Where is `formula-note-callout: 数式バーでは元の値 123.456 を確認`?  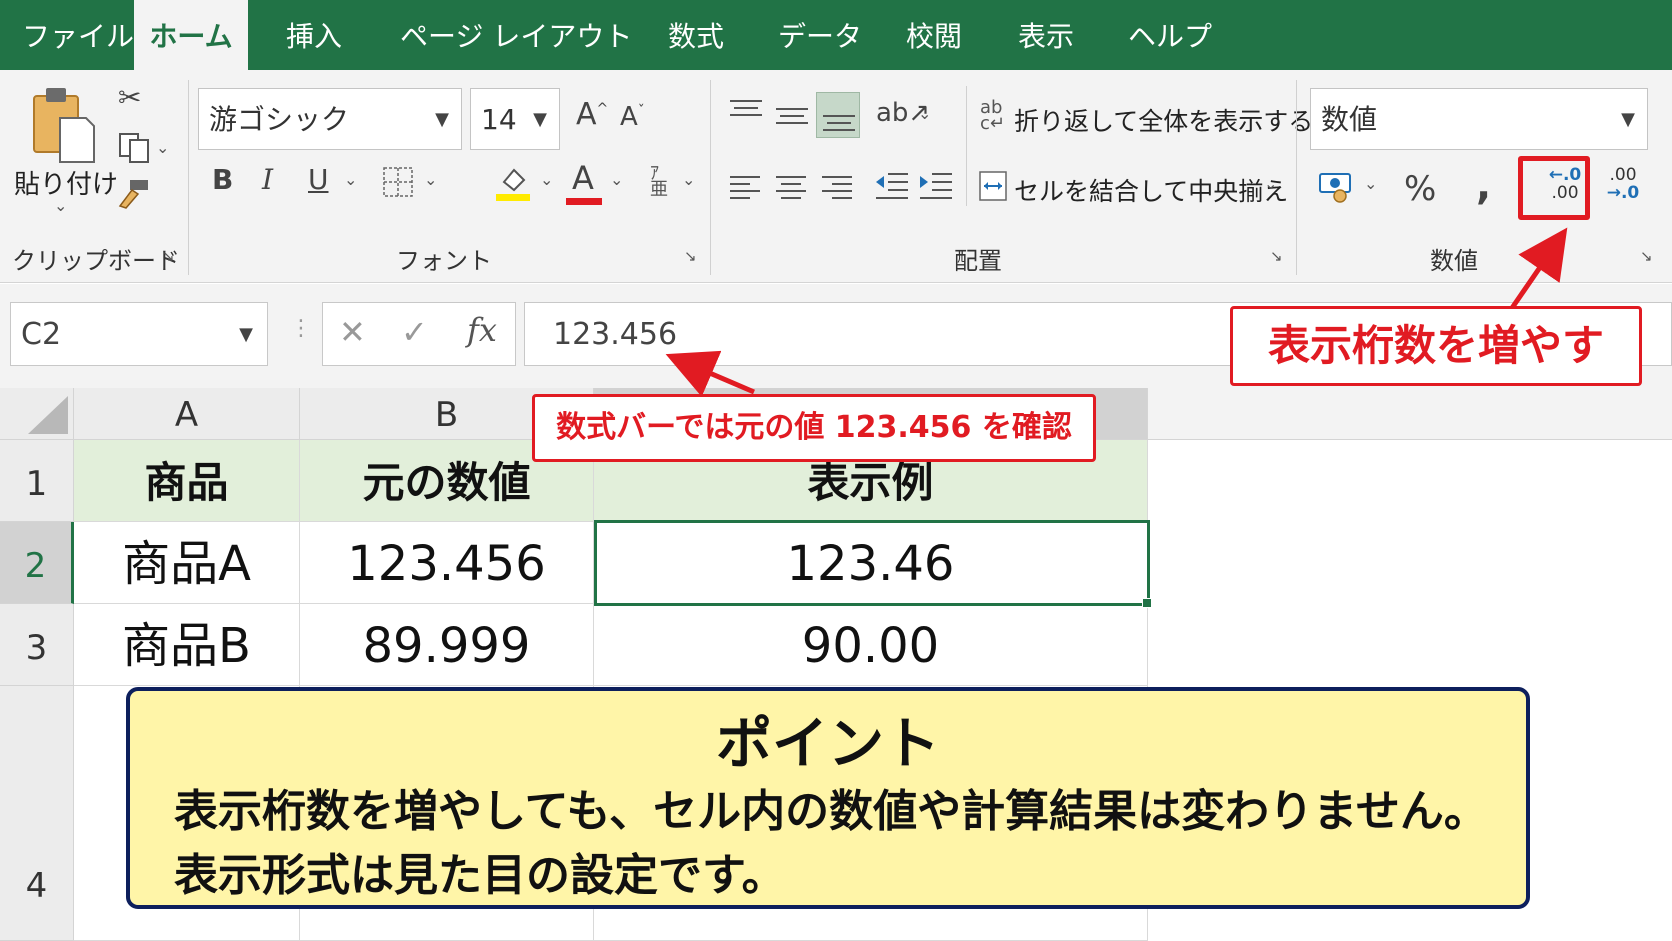
formula-note-callout: 数式バーでは元の値 123.456 を確認 is located at coordinates (814, 428).